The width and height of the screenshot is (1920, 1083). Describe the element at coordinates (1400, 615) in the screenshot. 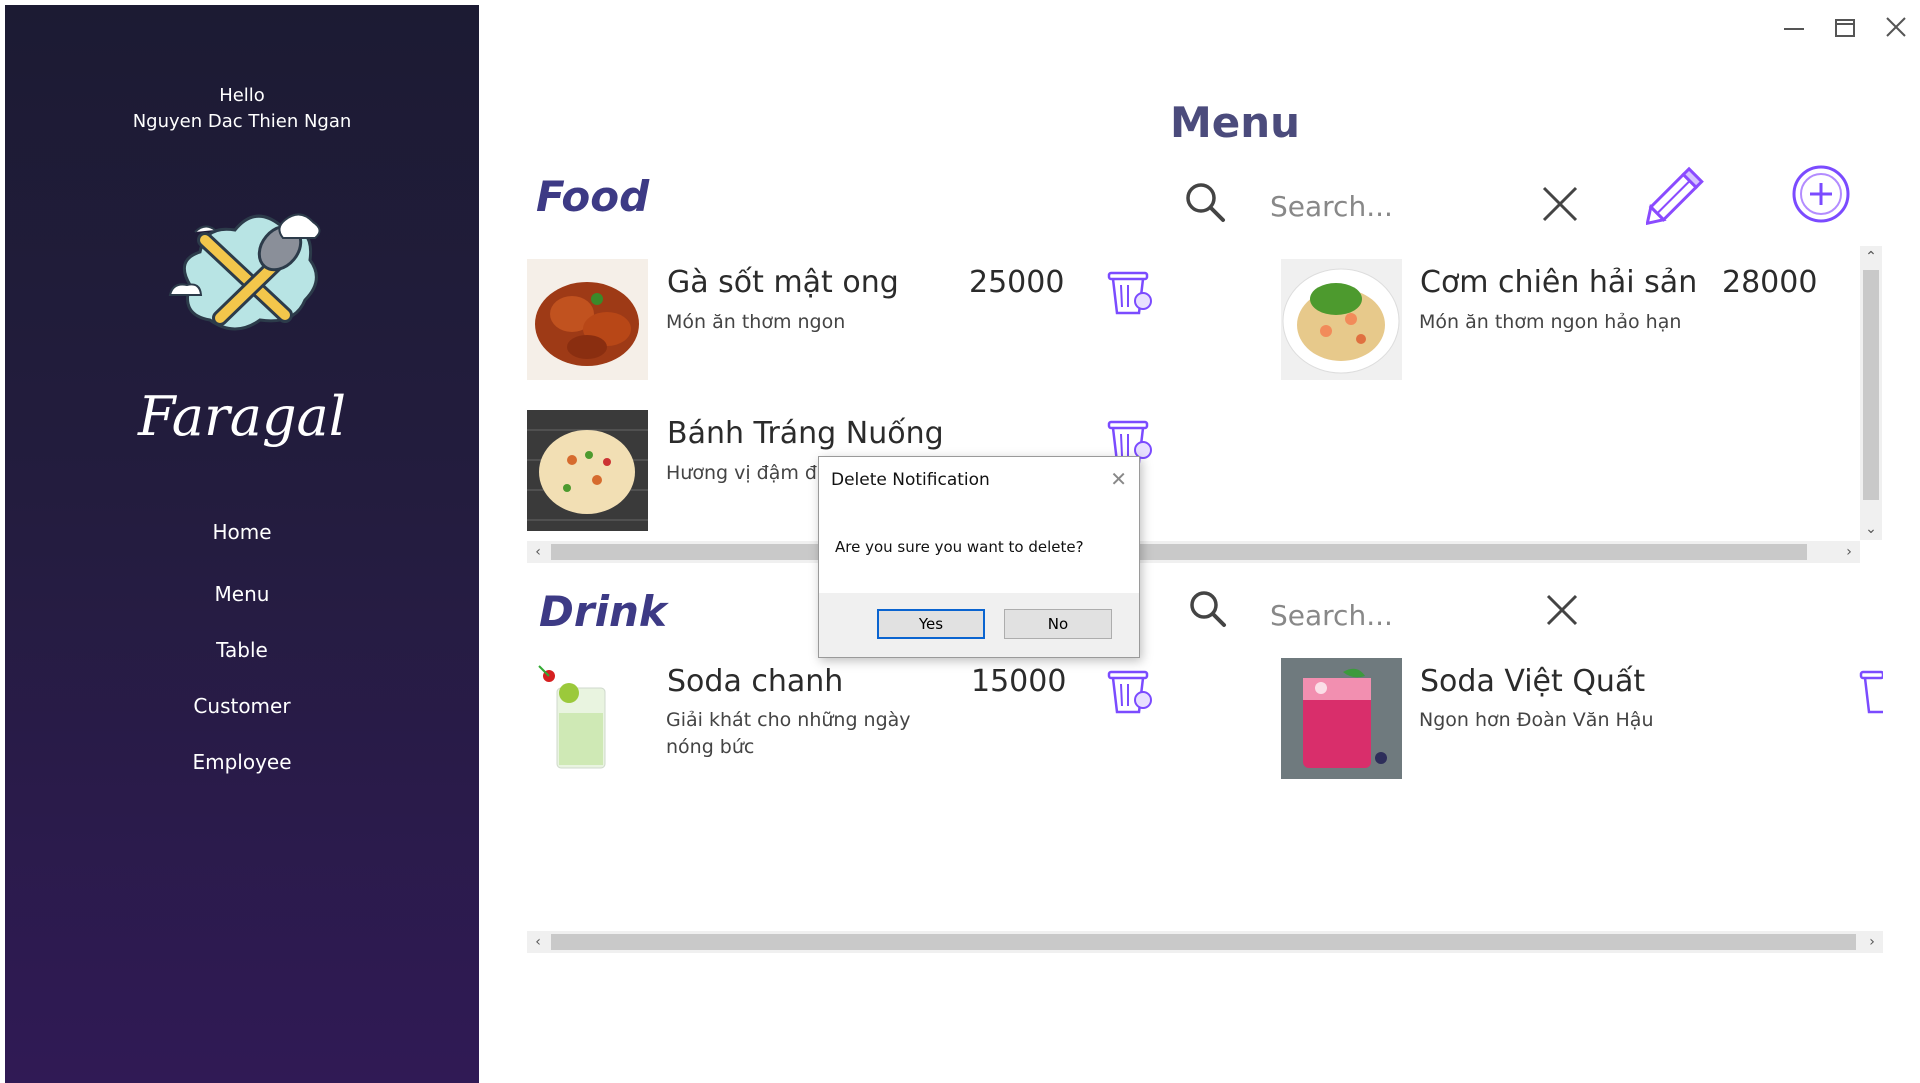

I see `drink-search-input` at that location.